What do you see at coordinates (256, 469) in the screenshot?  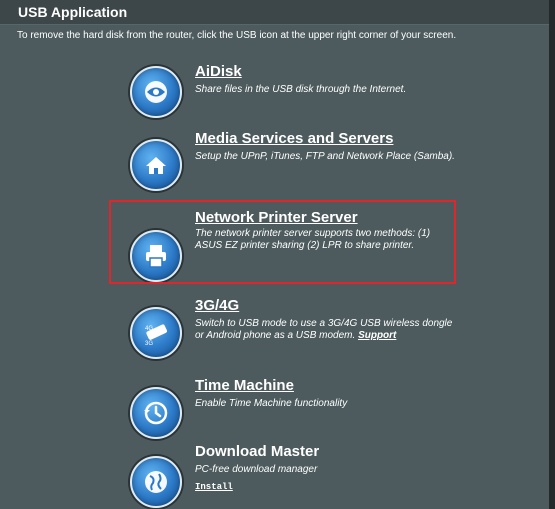 I see `download-master-description: PC-free download manager` at bounding box center [256, 469].